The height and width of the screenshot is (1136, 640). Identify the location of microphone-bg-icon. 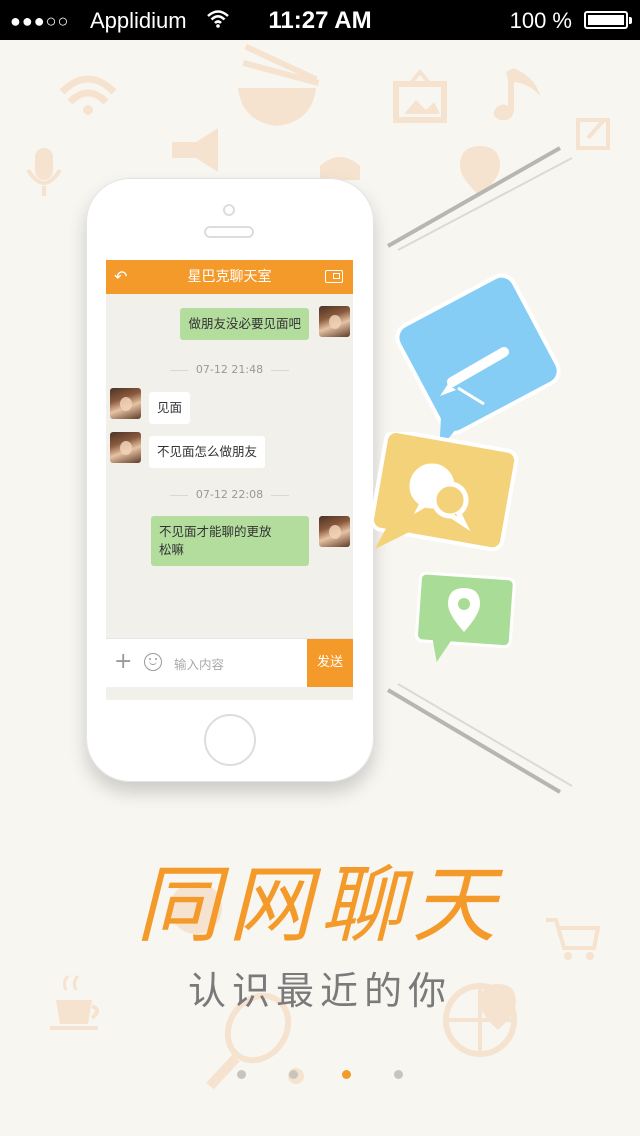
(44, 172).